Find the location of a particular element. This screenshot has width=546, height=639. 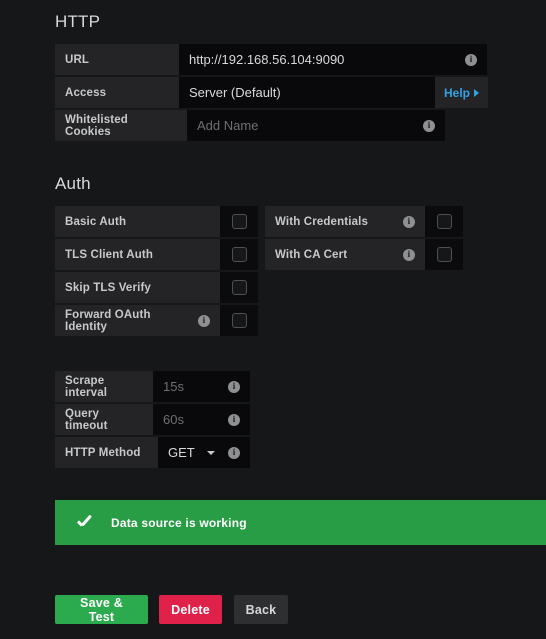

with-credentials-label: With Credentials is located at coordinates (345, 221).